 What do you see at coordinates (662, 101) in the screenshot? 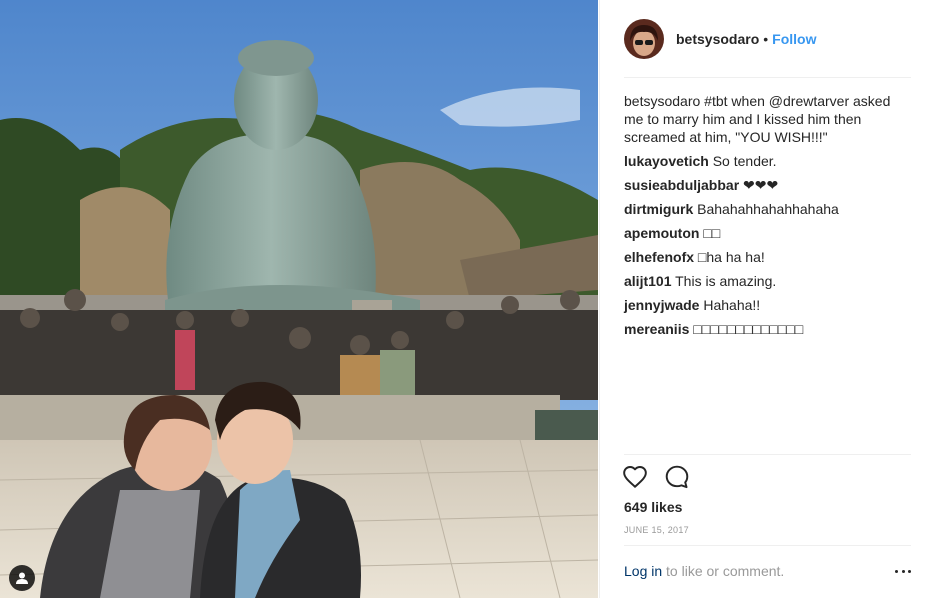
I see `caption-username: betsysodaro` at bounding box center [662, 101].